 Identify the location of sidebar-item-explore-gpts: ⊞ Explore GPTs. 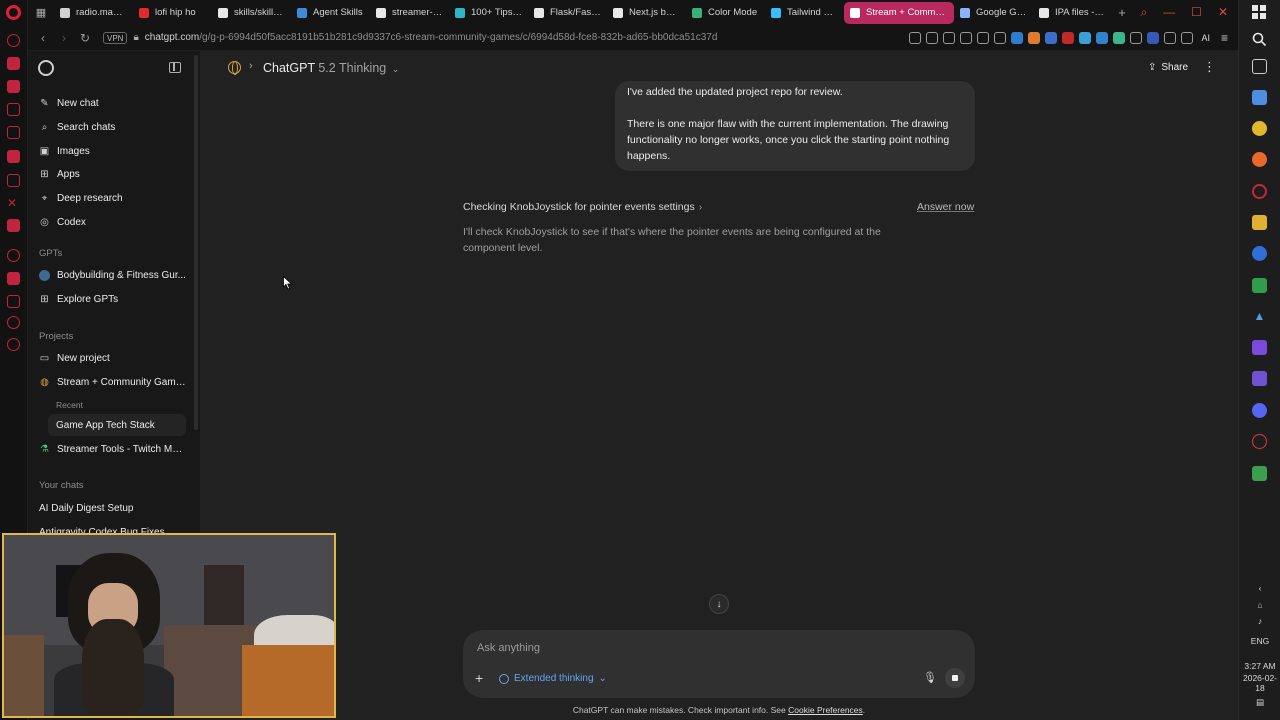
(109, 299).